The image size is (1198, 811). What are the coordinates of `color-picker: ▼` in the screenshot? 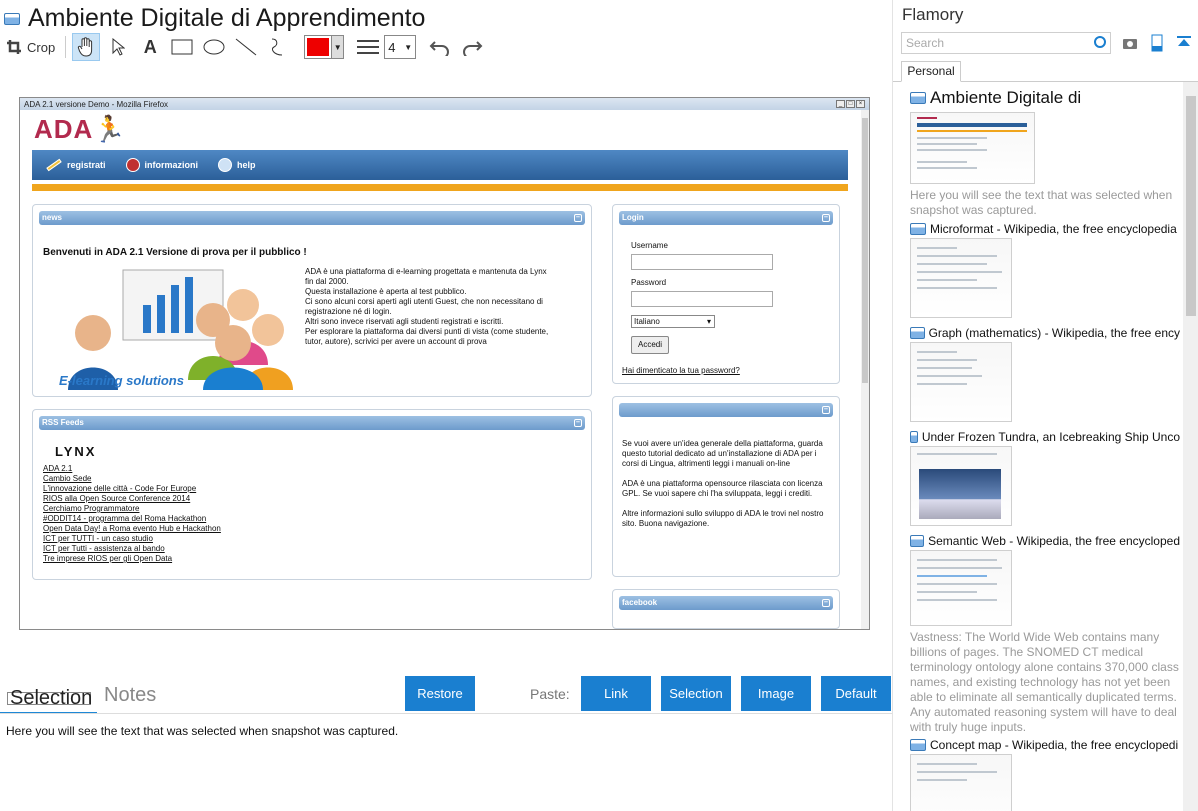 It's located at (324, 47).